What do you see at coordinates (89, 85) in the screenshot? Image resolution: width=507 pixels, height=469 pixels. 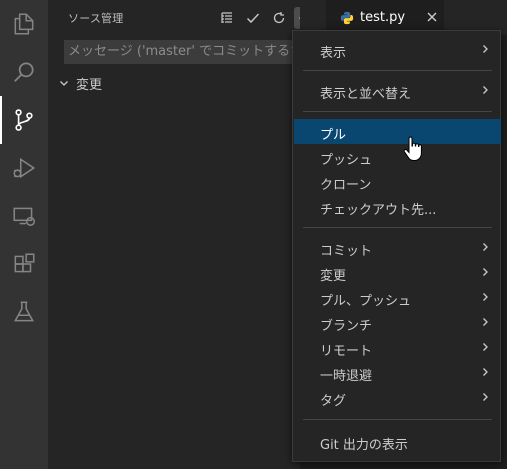 I see `changes-label: 変更` at bounding box center [89, 85].